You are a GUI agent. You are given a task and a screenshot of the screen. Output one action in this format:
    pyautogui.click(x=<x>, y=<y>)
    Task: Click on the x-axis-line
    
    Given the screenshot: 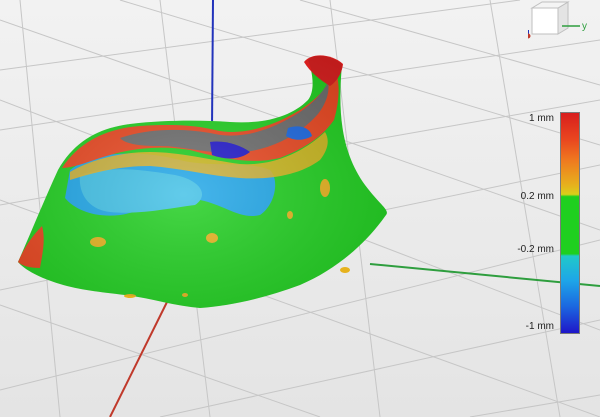 What is the action you would take?
    pyautogui.click(x=139, y=358)
    